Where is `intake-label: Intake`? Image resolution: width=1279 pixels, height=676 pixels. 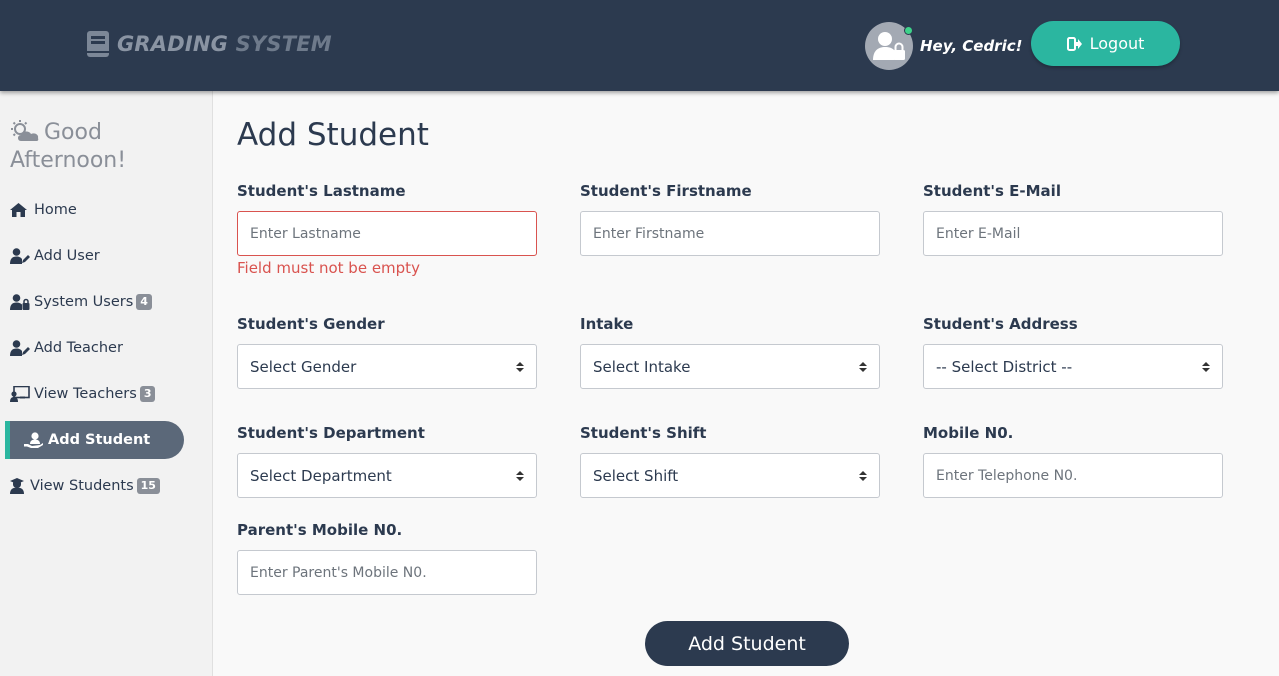 intake-label: Intake is located at coordinates (607, 324).